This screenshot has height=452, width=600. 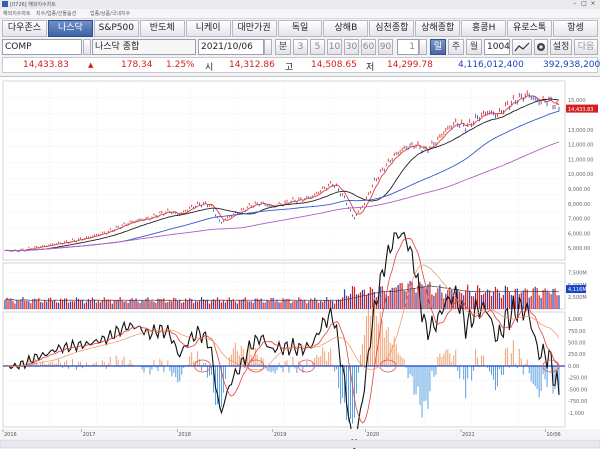 I want to click on date-input: 2021/10/06, so click(x=231, y=47).